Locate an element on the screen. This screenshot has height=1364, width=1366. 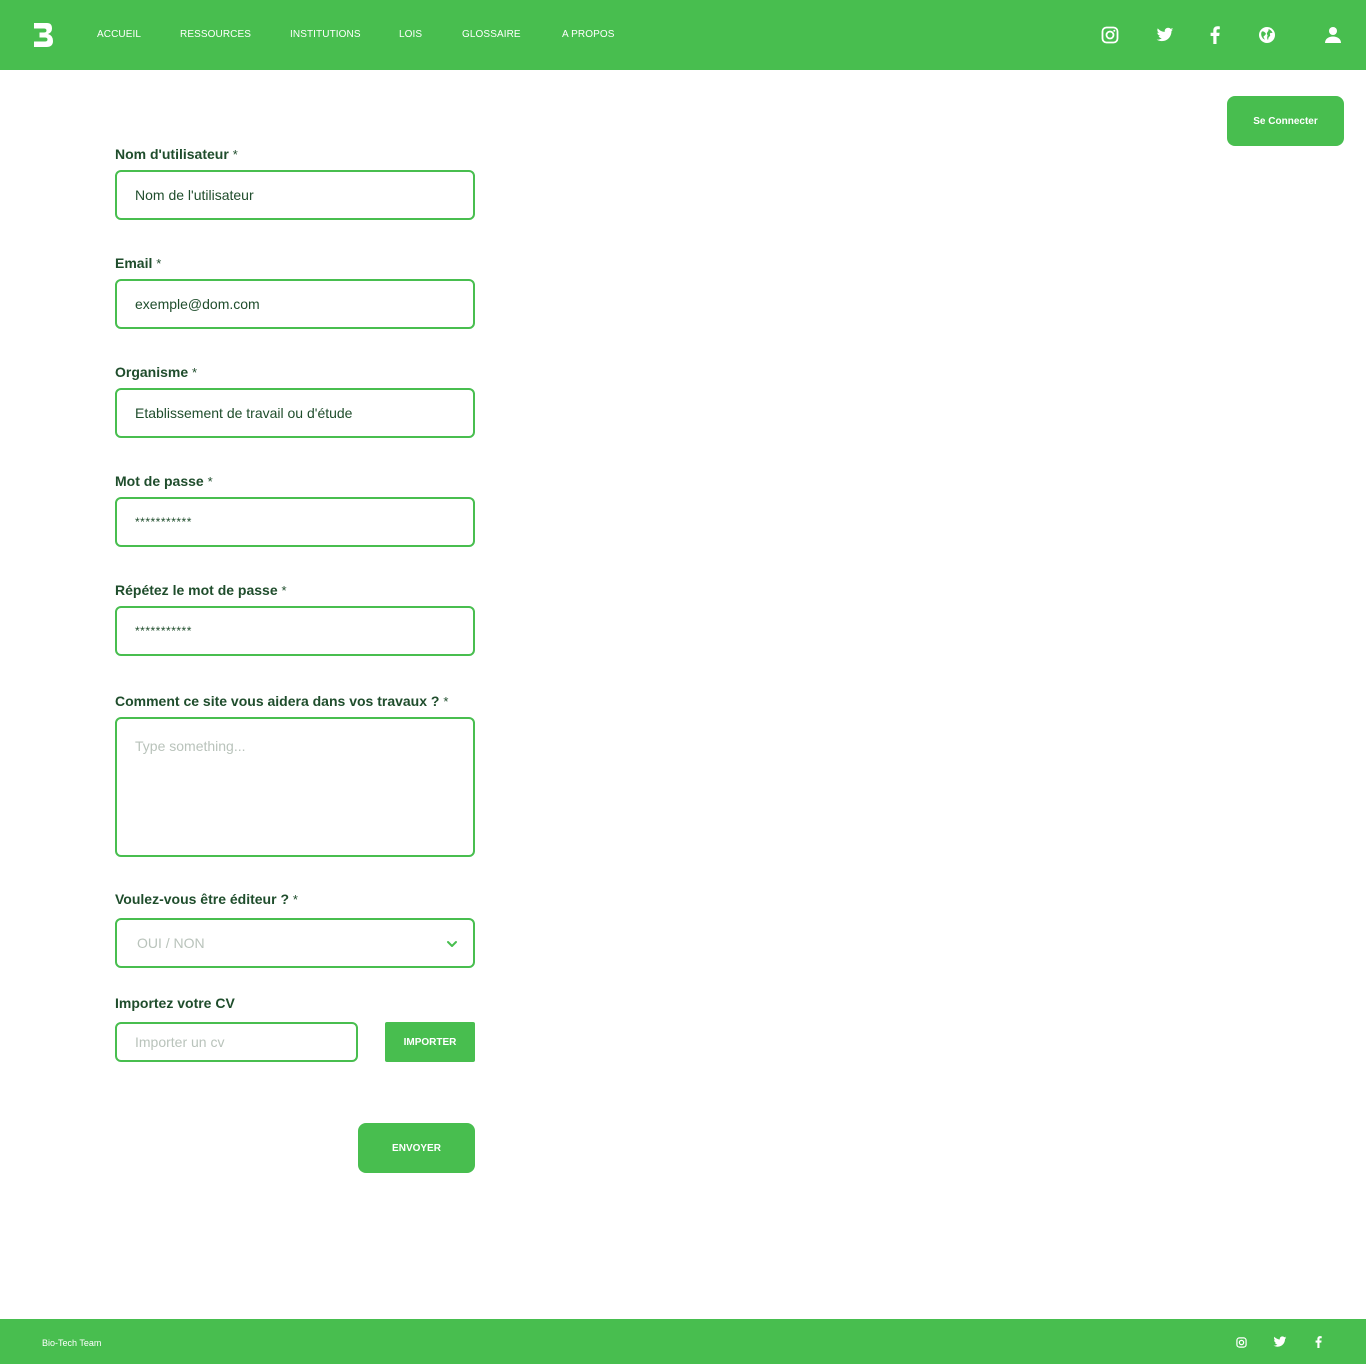
import-button: IMPORTER is located at coordinates (430, 1042).